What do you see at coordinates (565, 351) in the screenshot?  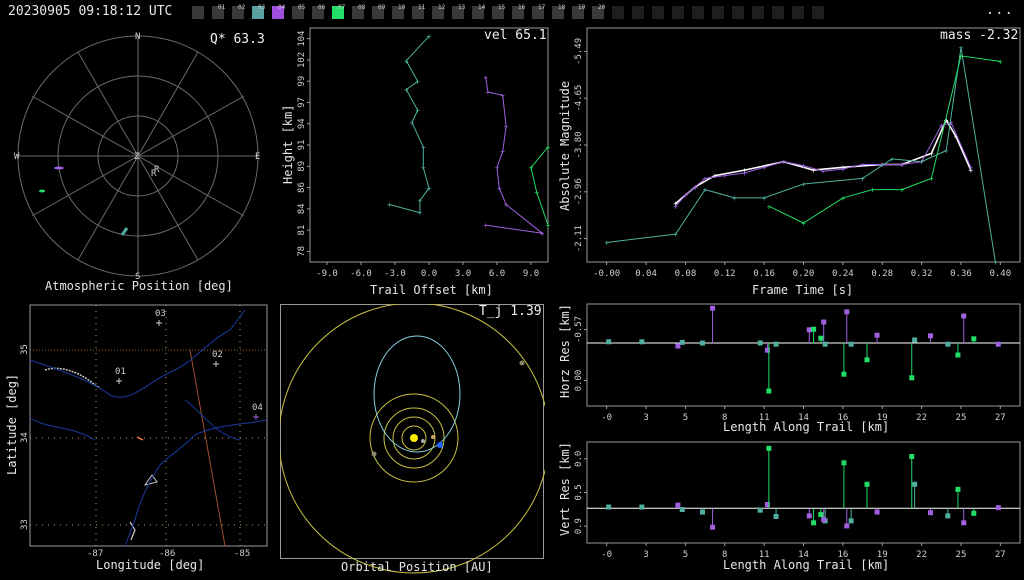 I see `horz-ylabel: Horz Res [km]` at bounding box center [565, 351].